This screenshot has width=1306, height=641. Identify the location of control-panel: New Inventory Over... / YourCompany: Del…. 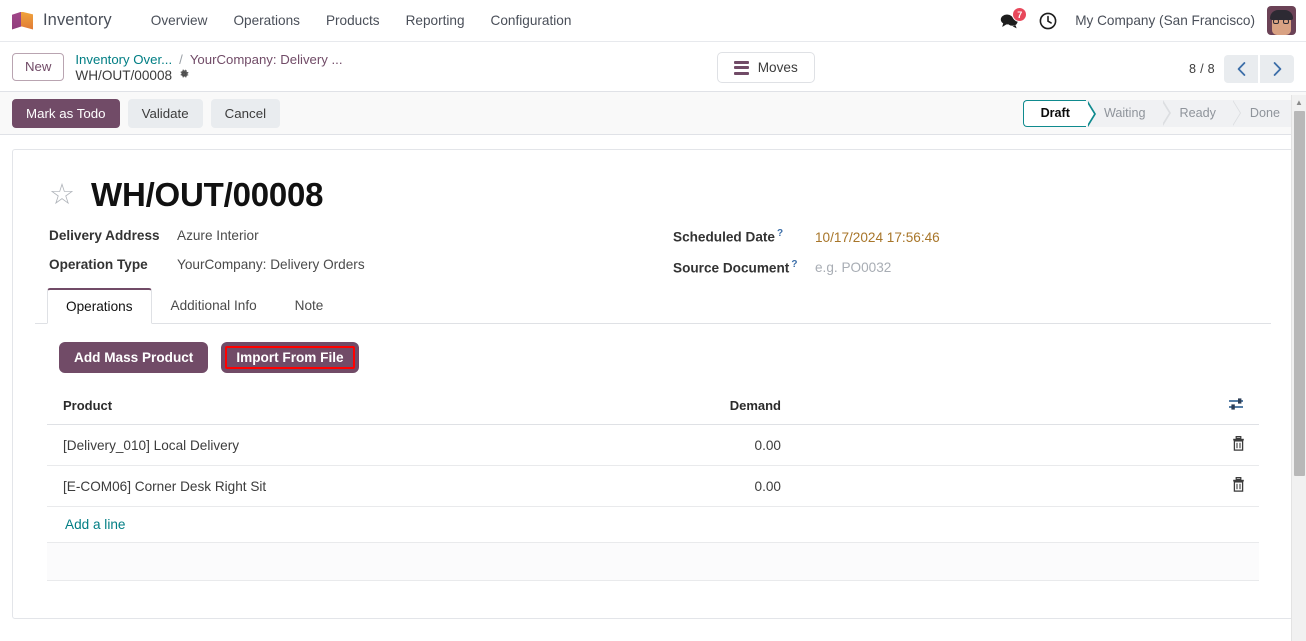
(653, 67).